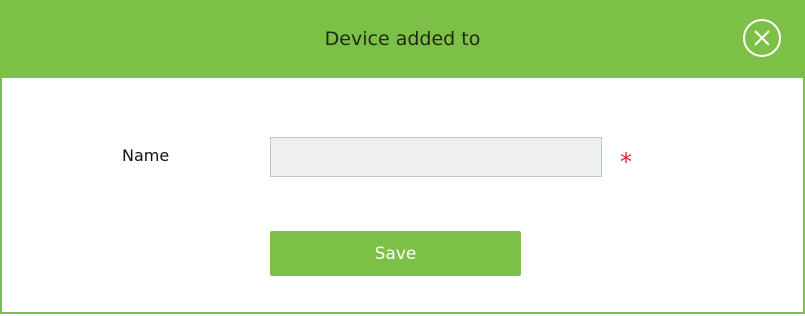 The image size is (805, 316). I want to click on required-marker: *, so click(626, 162).